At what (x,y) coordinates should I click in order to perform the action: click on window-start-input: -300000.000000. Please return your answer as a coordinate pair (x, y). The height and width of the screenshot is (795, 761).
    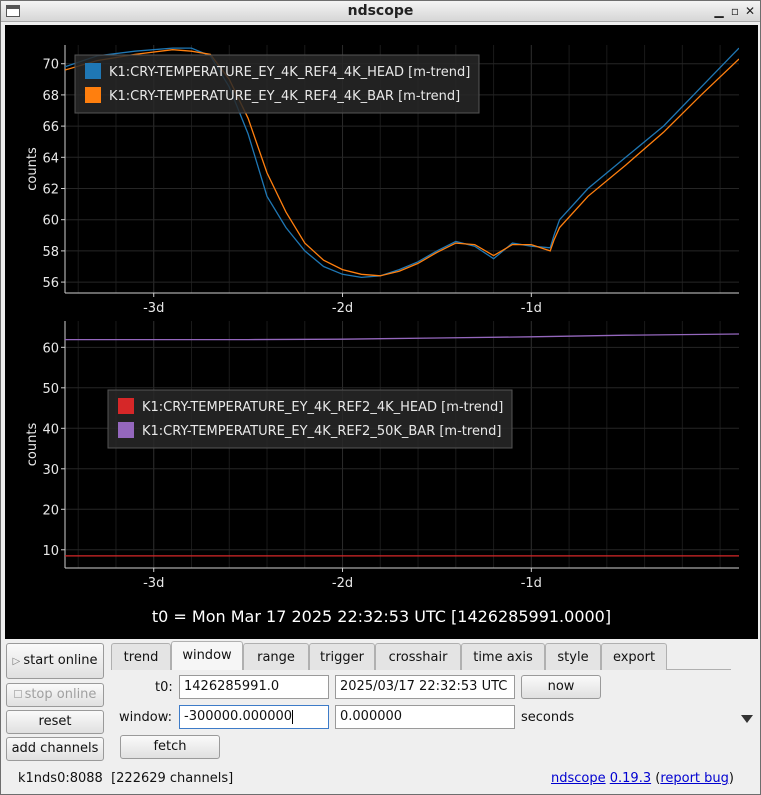
    Looking at the image, I should click on (254, 717).